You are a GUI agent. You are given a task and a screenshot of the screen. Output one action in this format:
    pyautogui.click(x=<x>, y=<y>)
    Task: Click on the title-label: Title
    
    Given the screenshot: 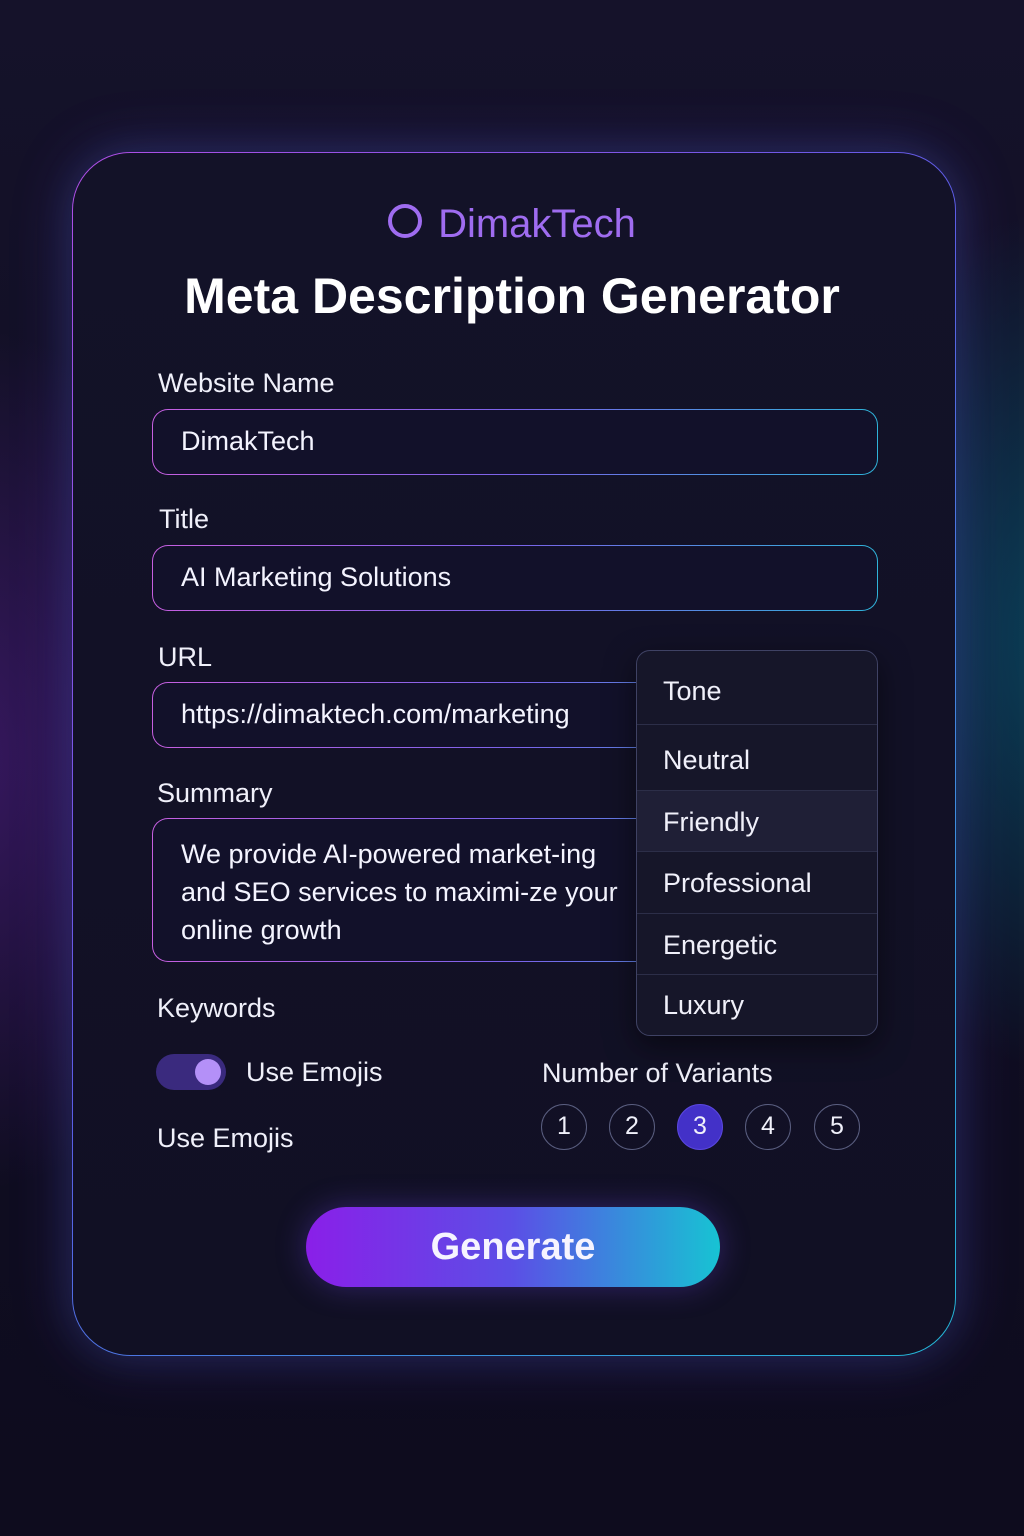 What is the action you would take?
    pyautogui.click(x=184, y=519)
    